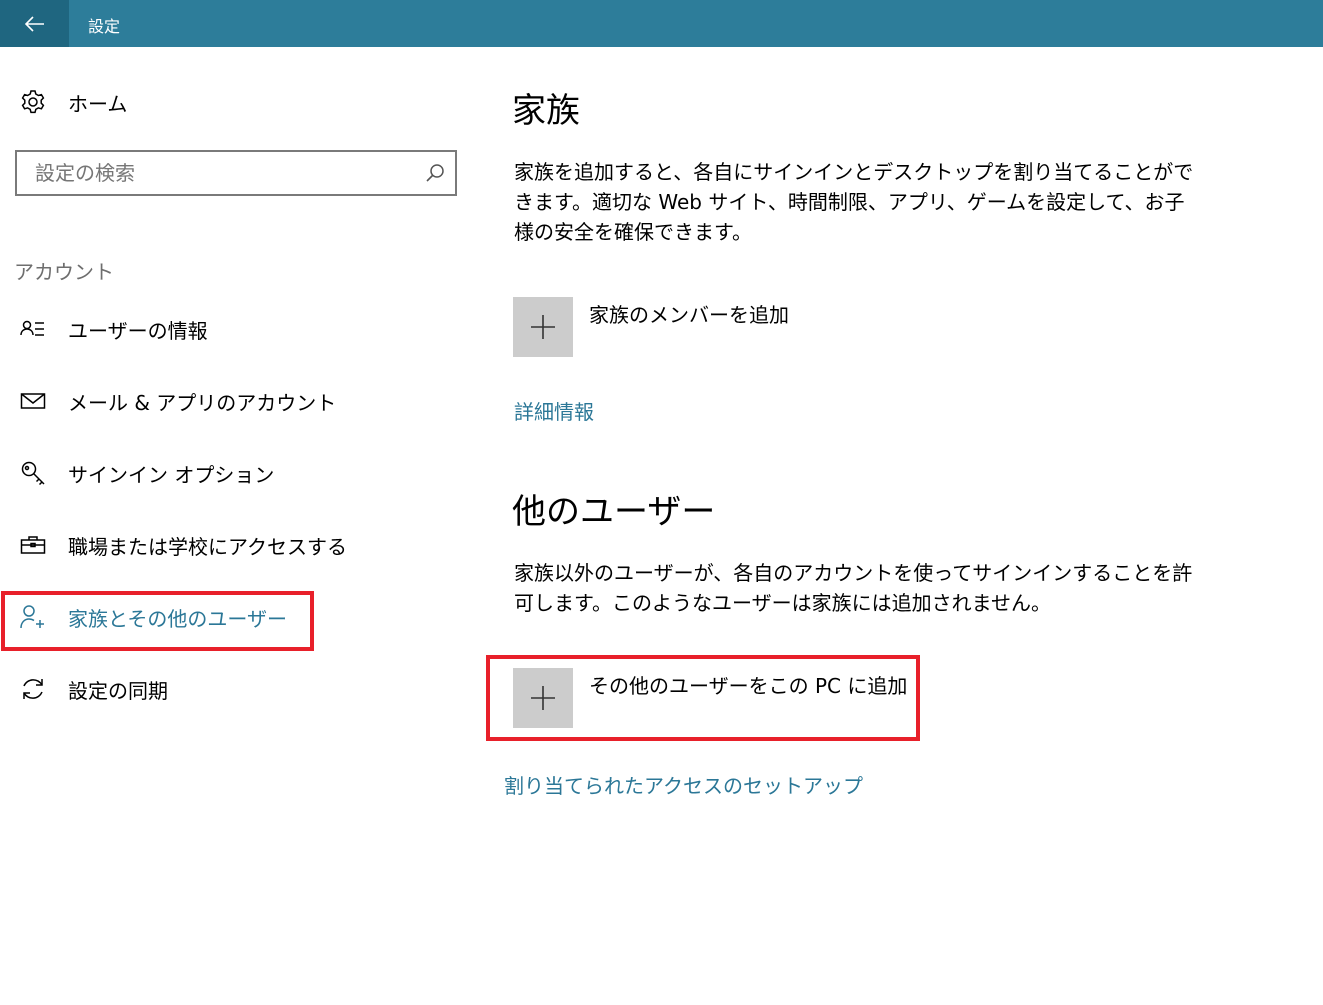 This screenshot has height=1005, width=1323. I want to click on sidebar-item-sync-settings: 設定の同期, so click(94, 689).